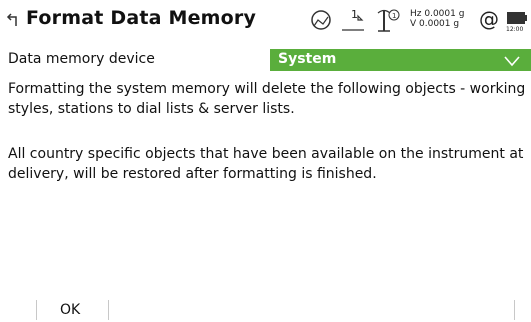 This screenshot has height=322, width=531. What do you see at coordinates (437, 14) in the screenshot?
I see `hz-readout: Hz 0.0001 g` at bounding box center [437, 14].